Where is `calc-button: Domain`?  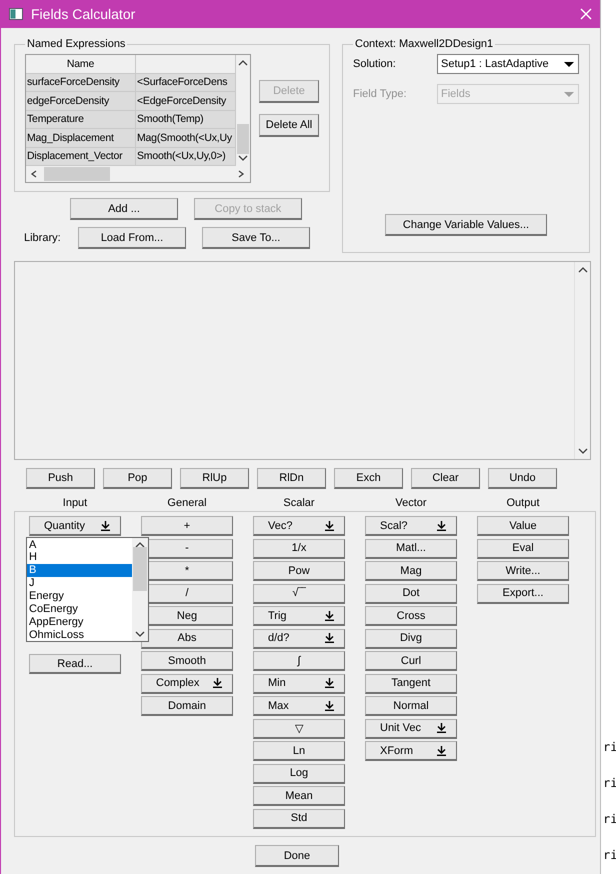 calc-button: Domain is located at coordinates (187, 706).